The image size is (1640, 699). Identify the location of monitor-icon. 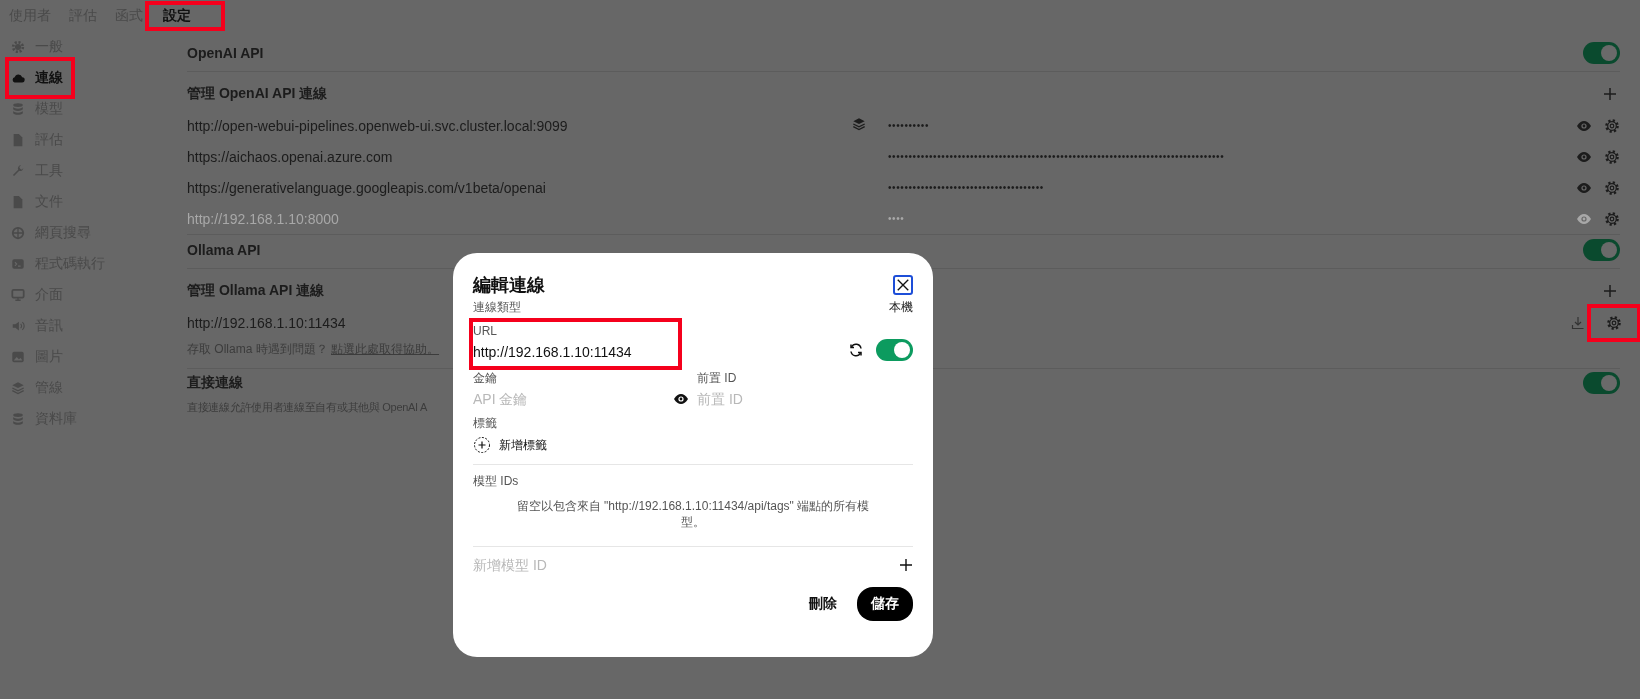
(18, 295).